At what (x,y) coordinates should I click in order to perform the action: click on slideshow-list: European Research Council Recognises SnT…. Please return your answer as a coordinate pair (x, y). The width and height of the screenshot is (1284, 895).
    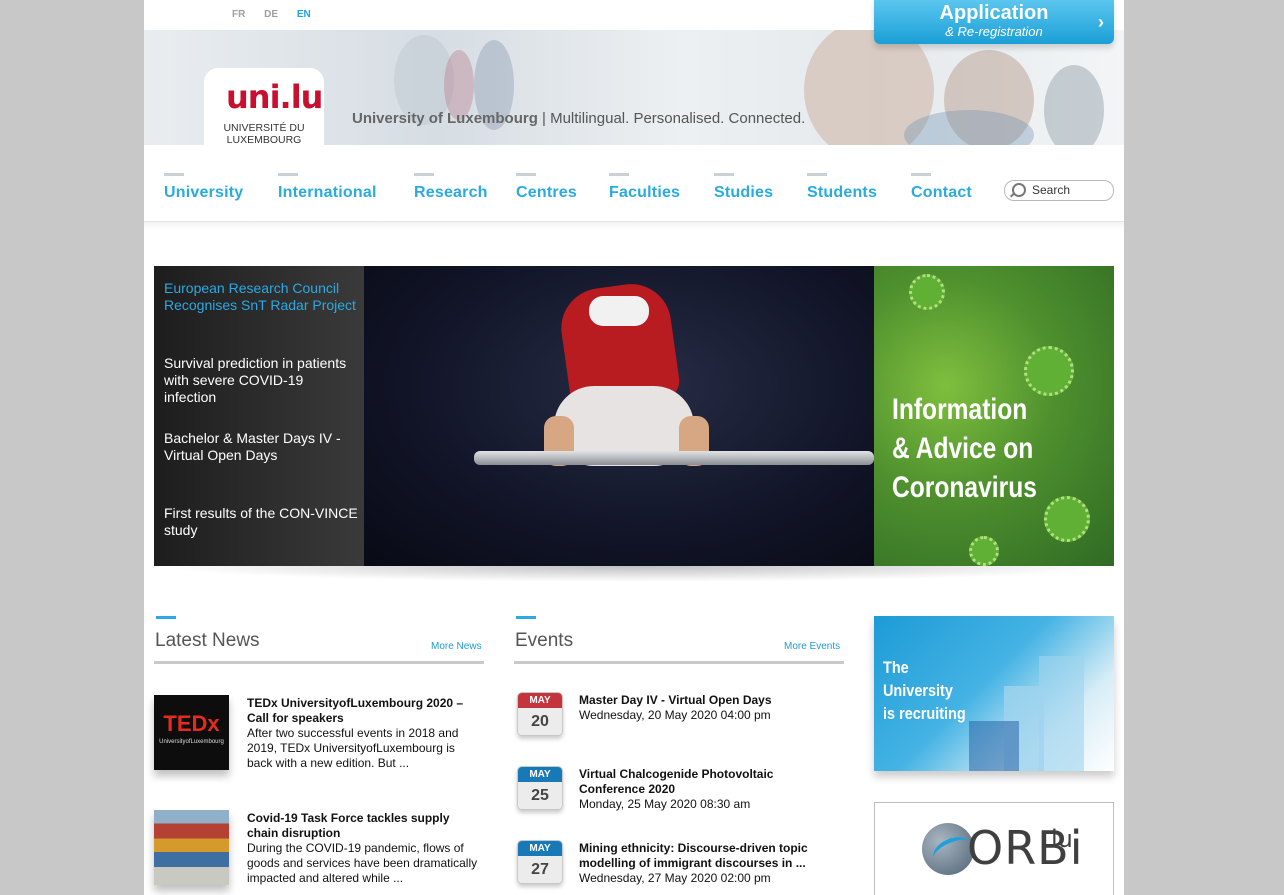
    Looking at the image, I should click on (259, 416).